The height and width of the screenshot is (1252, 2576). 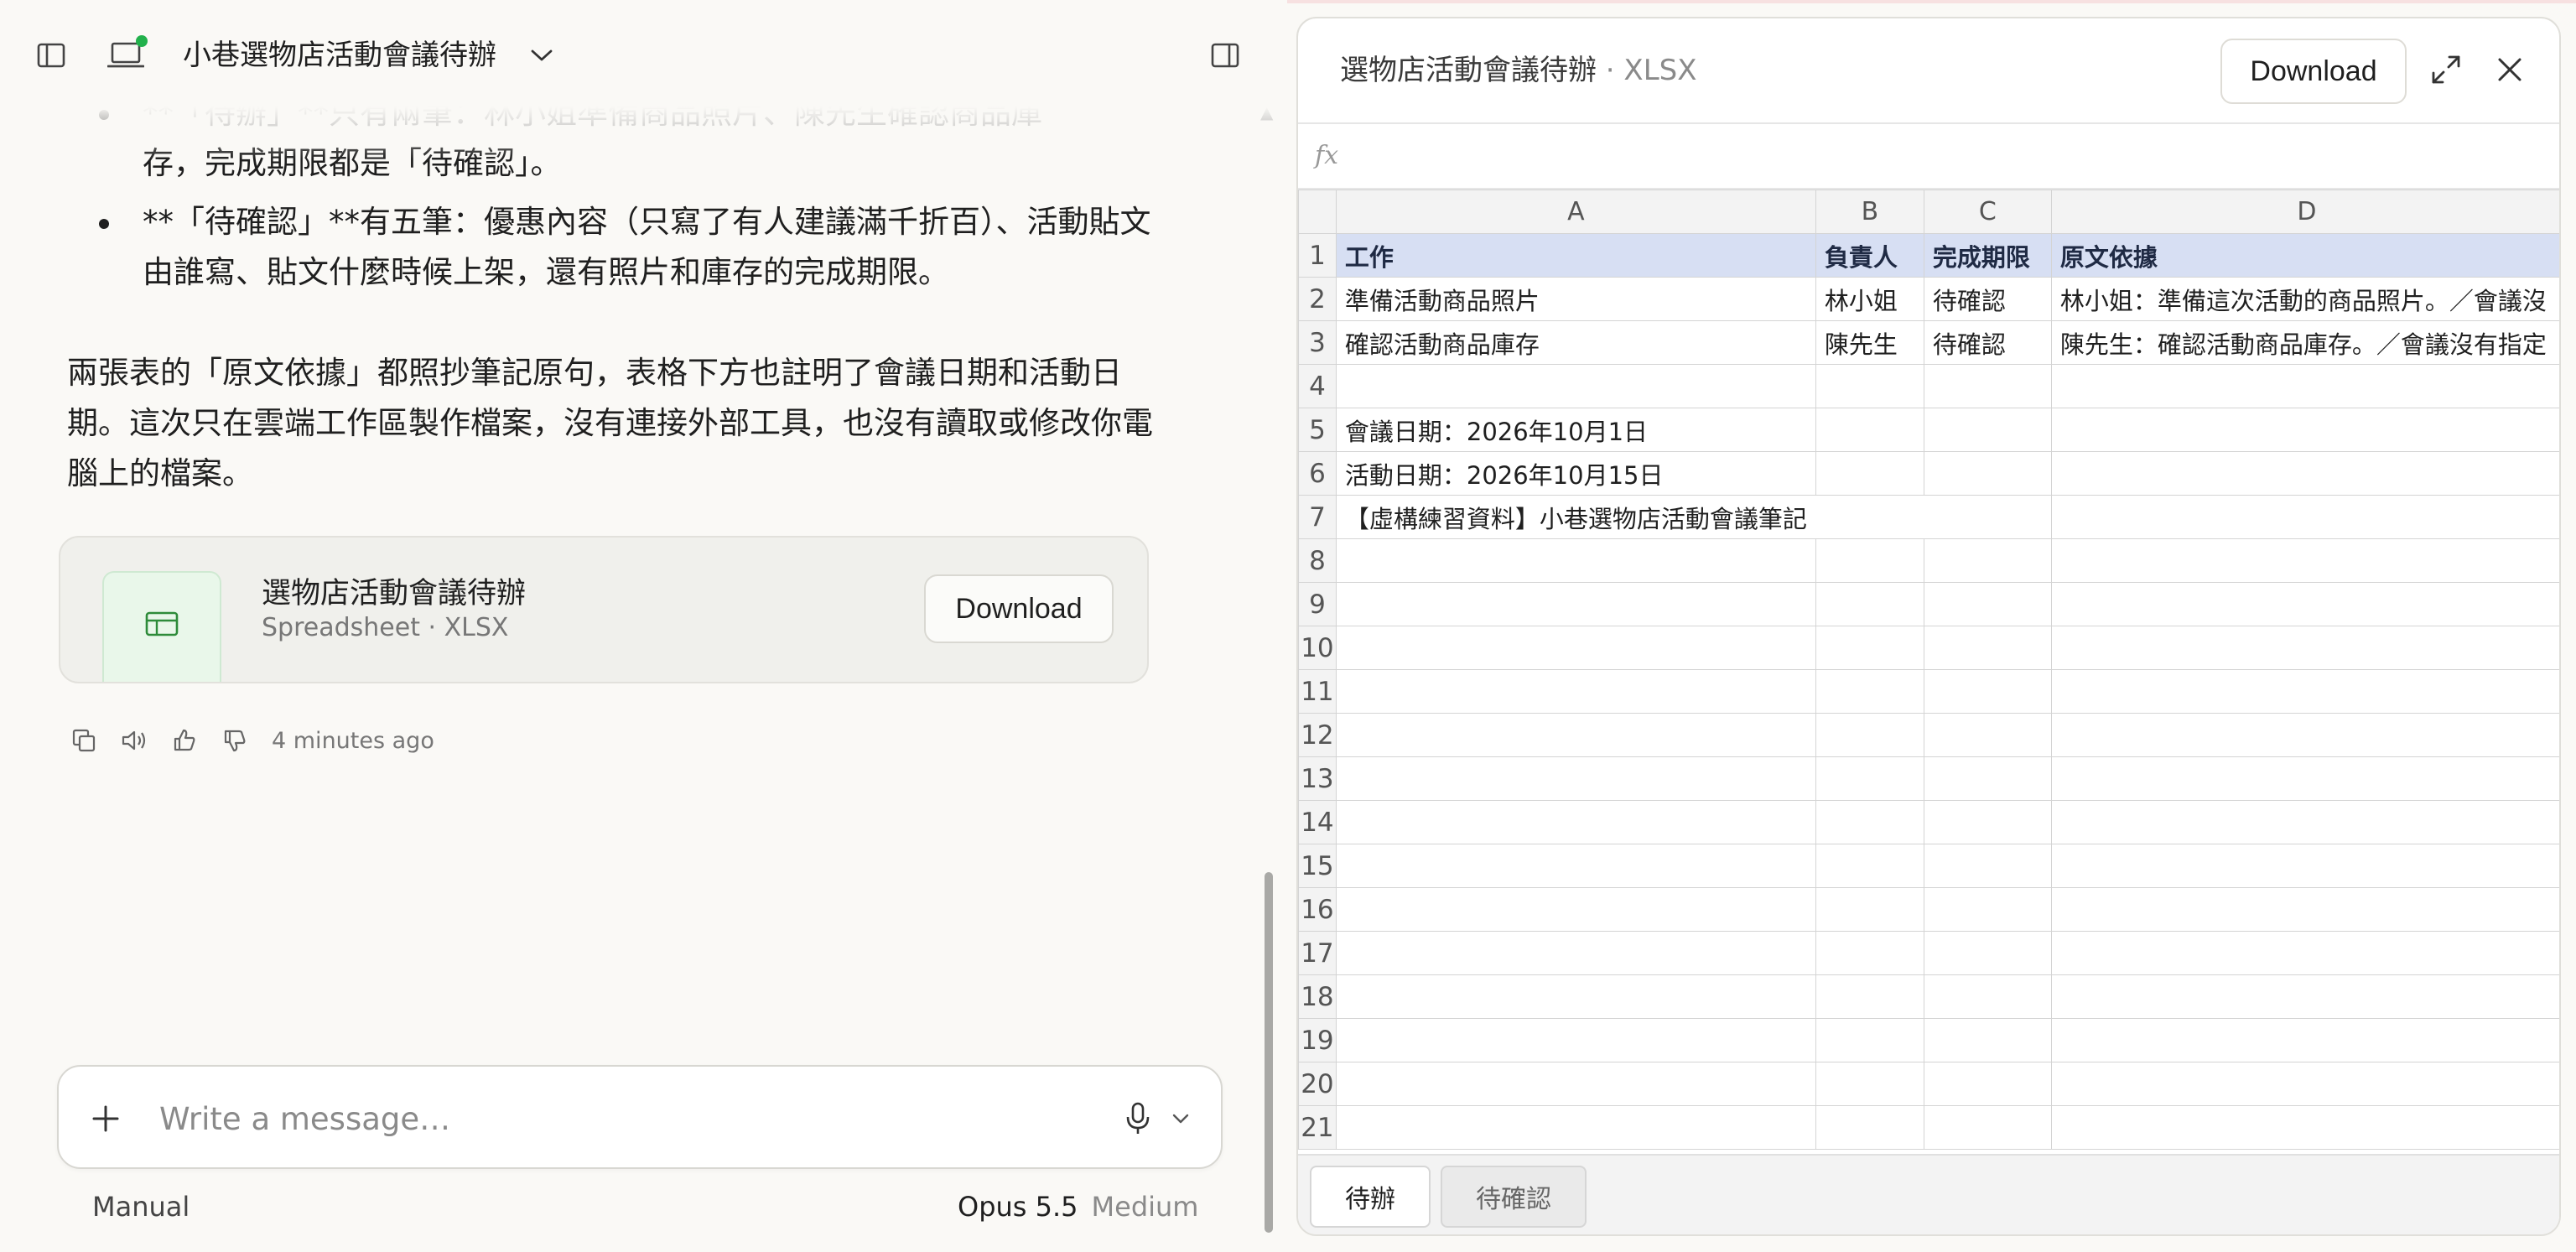 I want to click on cell: 確認活動商品庫存, so click(x=1575, y=342).